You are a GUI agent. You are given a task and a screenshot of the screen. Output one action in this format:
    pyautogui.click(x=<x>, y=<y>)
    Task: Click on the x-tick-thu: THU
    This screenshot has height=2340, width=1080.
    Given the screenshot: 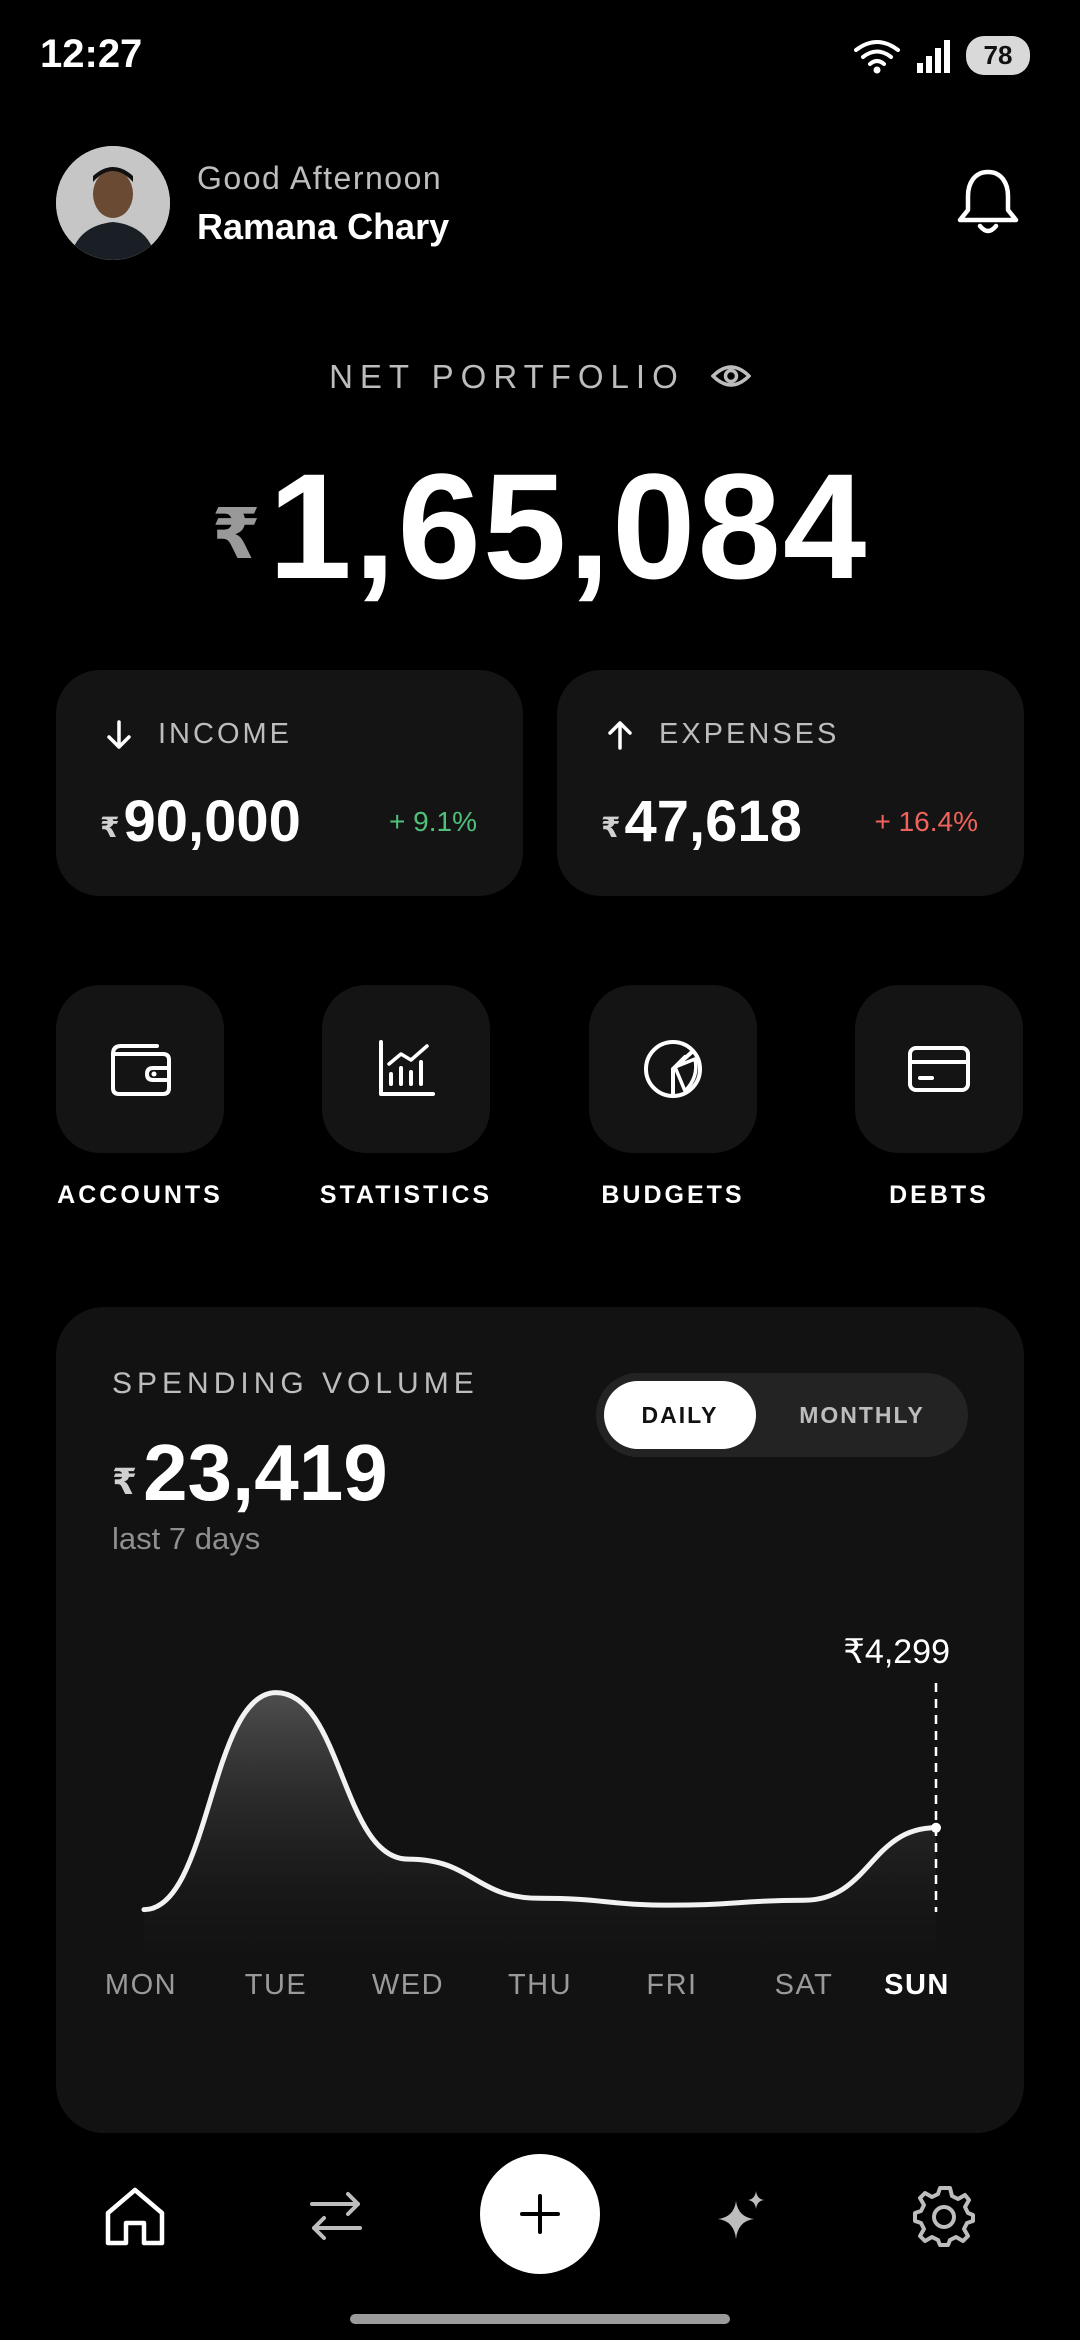 What is the action you would take?
    pyautogui.click(x=540, y=1985)
    